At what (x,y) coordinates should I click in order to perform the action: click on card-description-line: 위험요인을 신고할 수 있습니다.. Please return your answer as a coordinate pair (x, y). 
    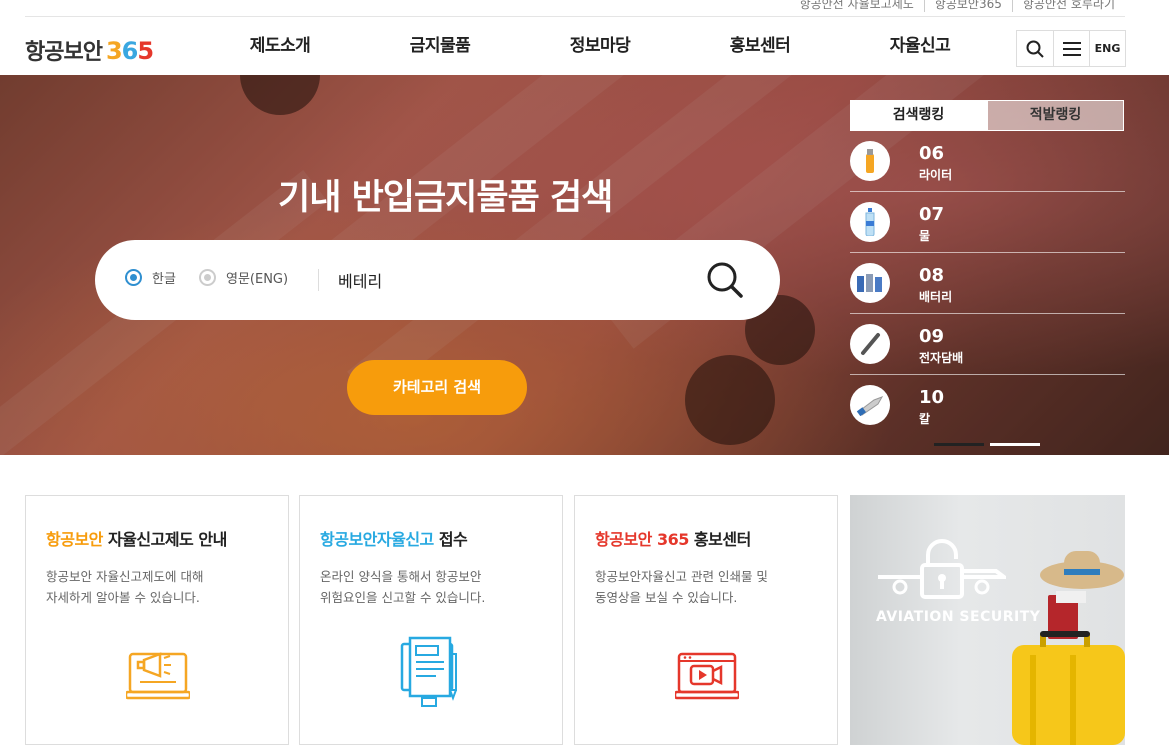
    Looking at the image, I should click on (403, 597).